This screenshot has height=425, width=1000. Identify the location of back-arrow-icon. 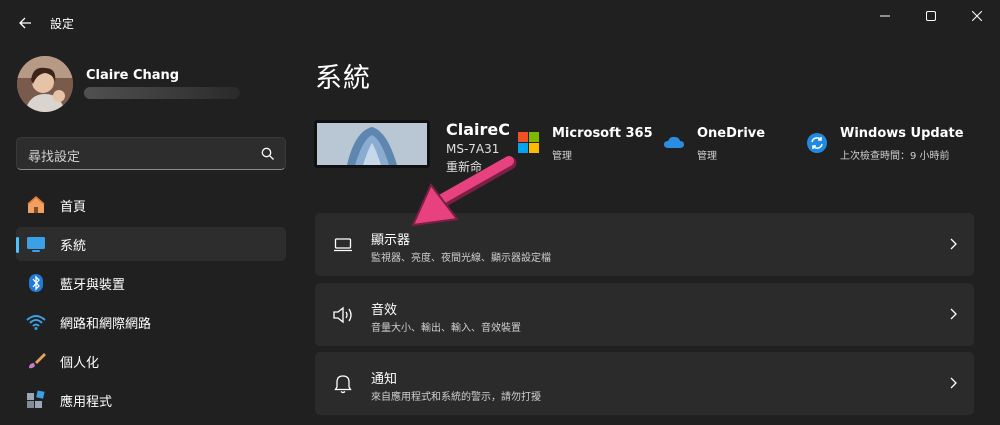
(25, 23).